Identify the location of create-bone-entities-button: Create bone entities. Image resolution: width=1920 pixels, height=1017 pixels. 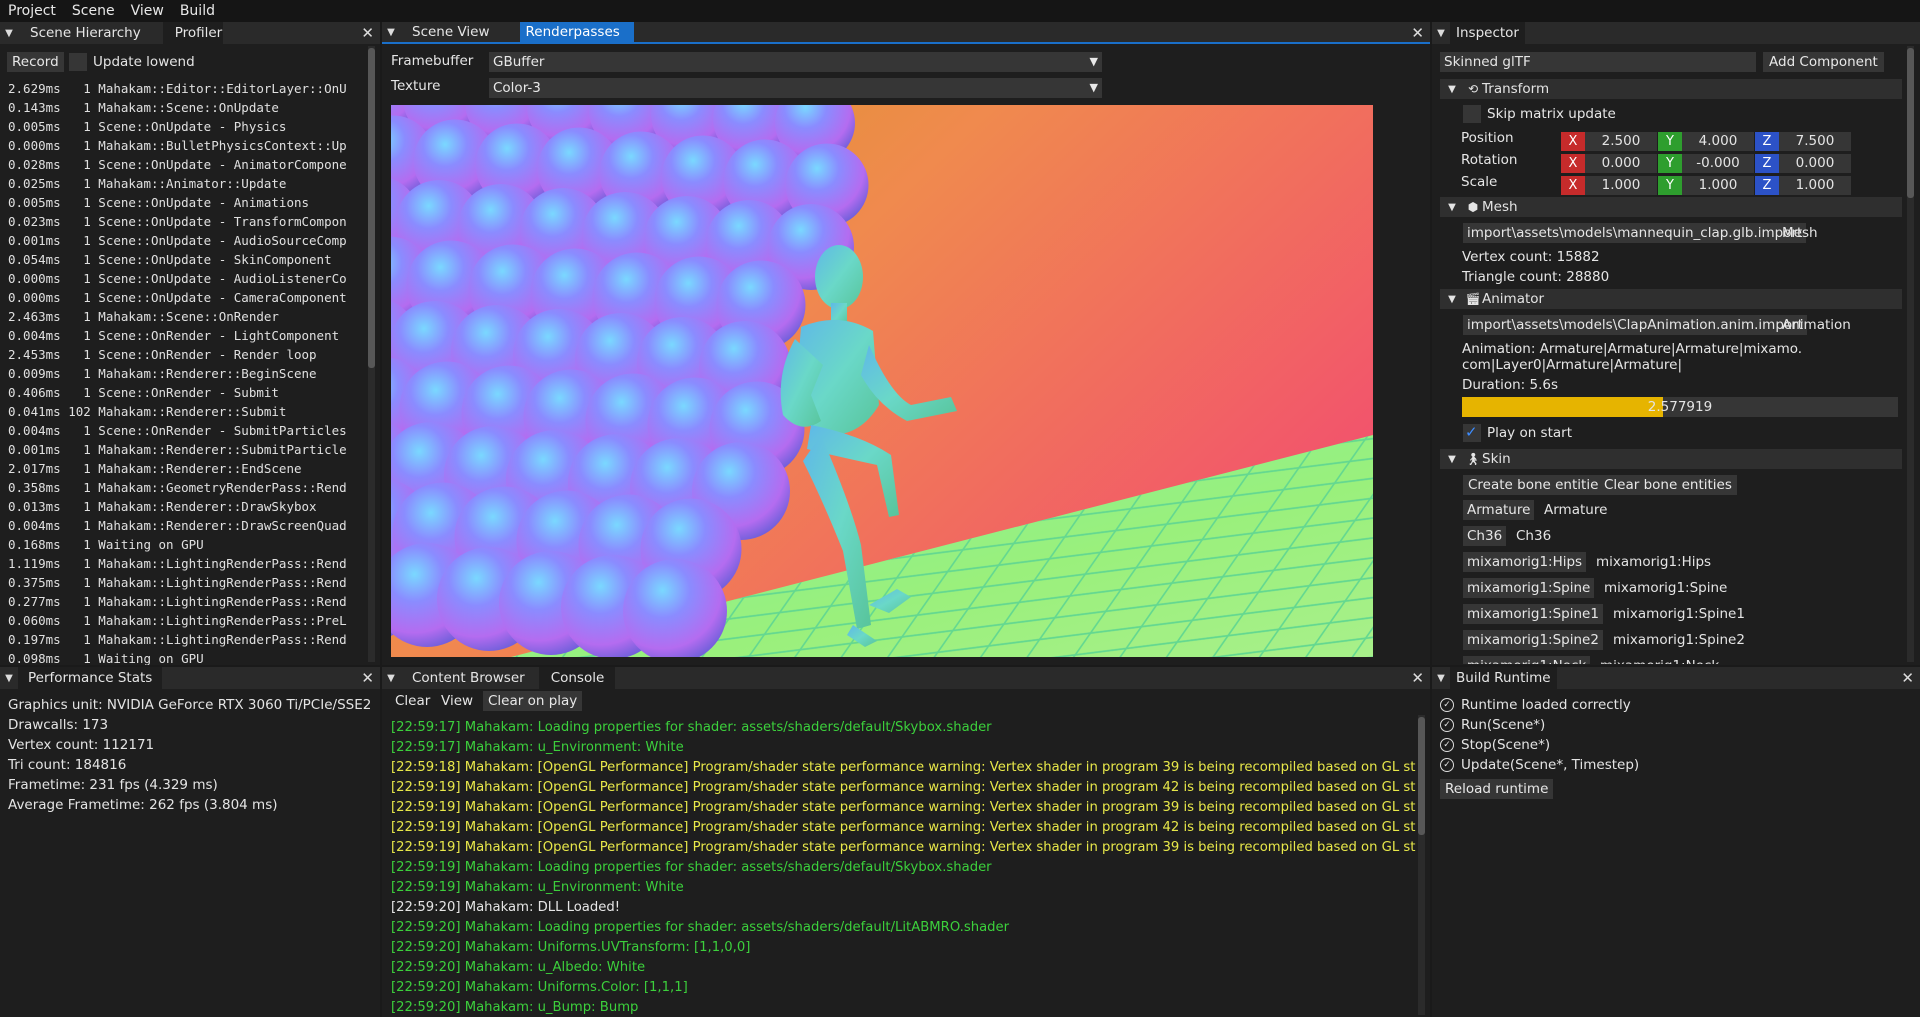
(1537, 485).